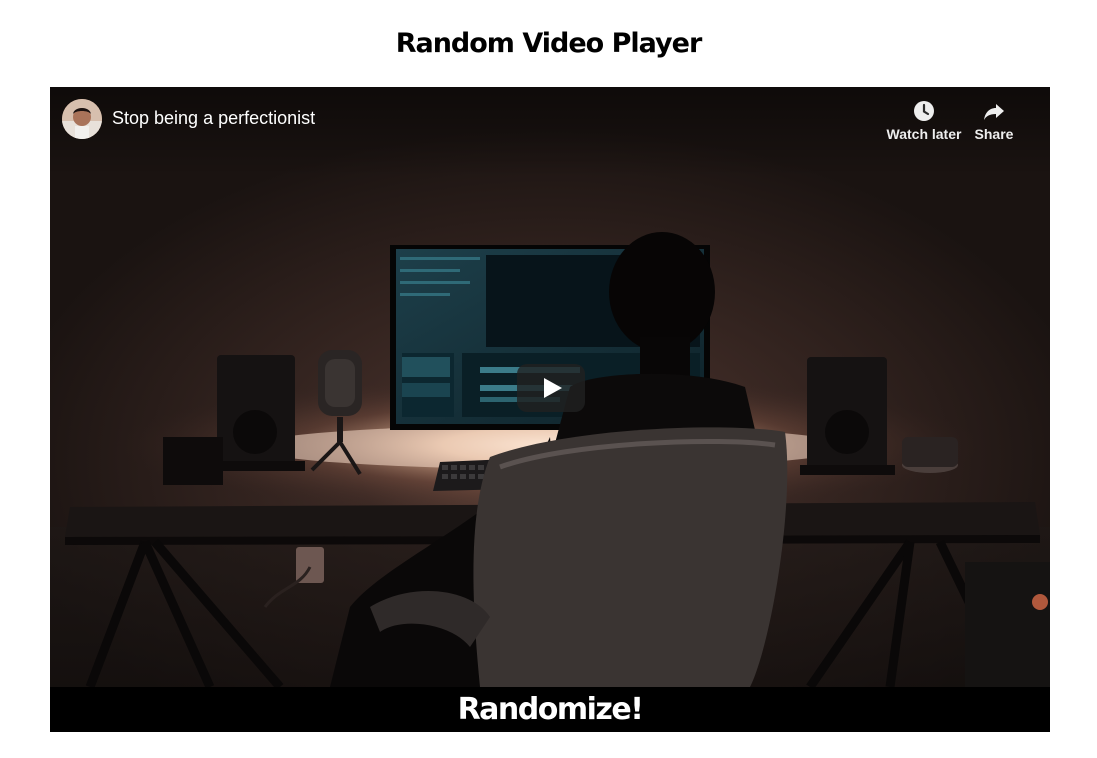 This screenshot has height=758, width=1097. I want to click on randomize-button: Randomize!, so click(550, 709).